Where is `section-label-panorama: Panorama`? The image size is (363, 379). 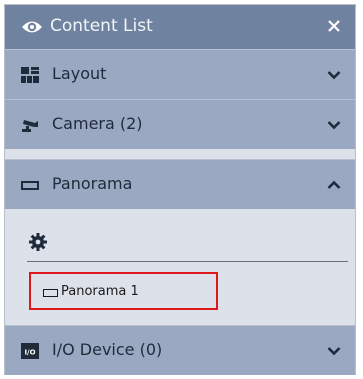
section-label-panorama: Panorama is located at coordinates (92, 183).